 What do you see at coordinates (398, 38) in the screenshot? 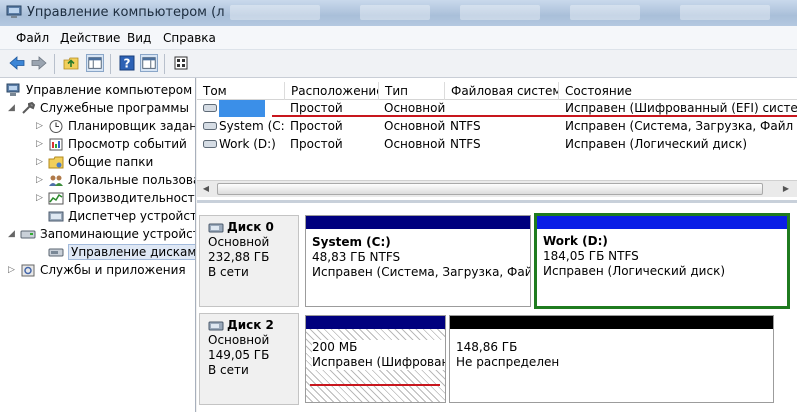
I see `menu-bar: Файл Действие Вид Справка` at bounding box center [398, 38].